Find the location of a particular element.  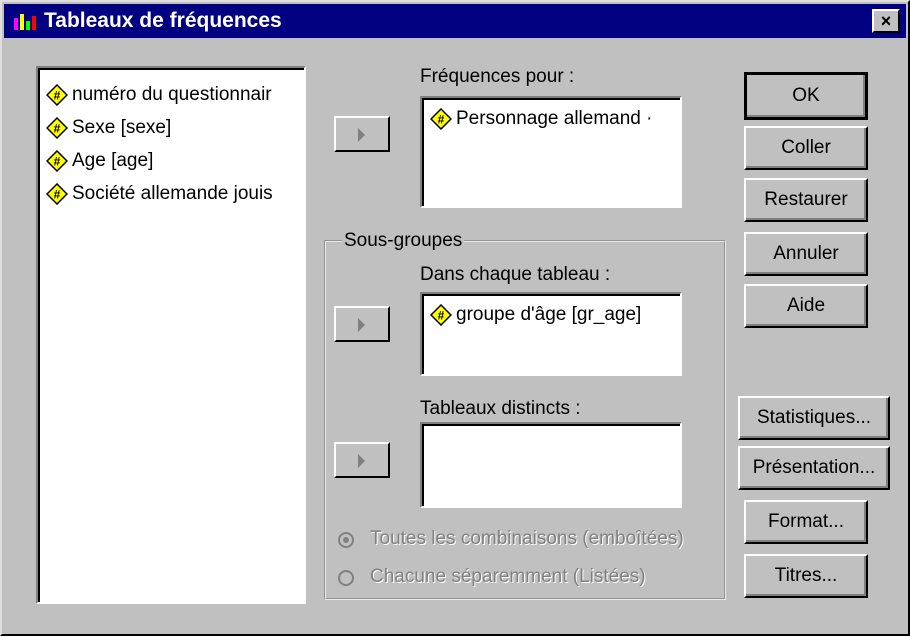

close-button: × is located at coordinates (886, 21).